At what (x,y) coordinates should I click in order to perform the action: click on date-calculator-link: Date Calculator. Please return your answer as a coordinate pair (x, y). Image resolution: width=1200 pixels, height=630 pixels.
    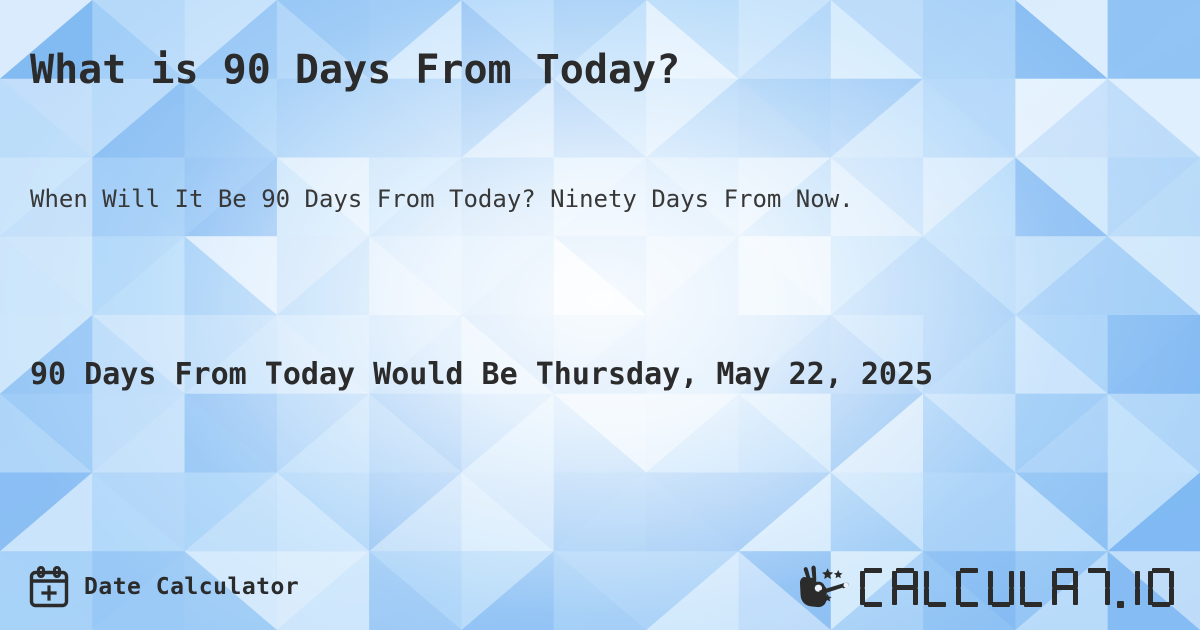
    Looking at the image, I should click on (163, 587).